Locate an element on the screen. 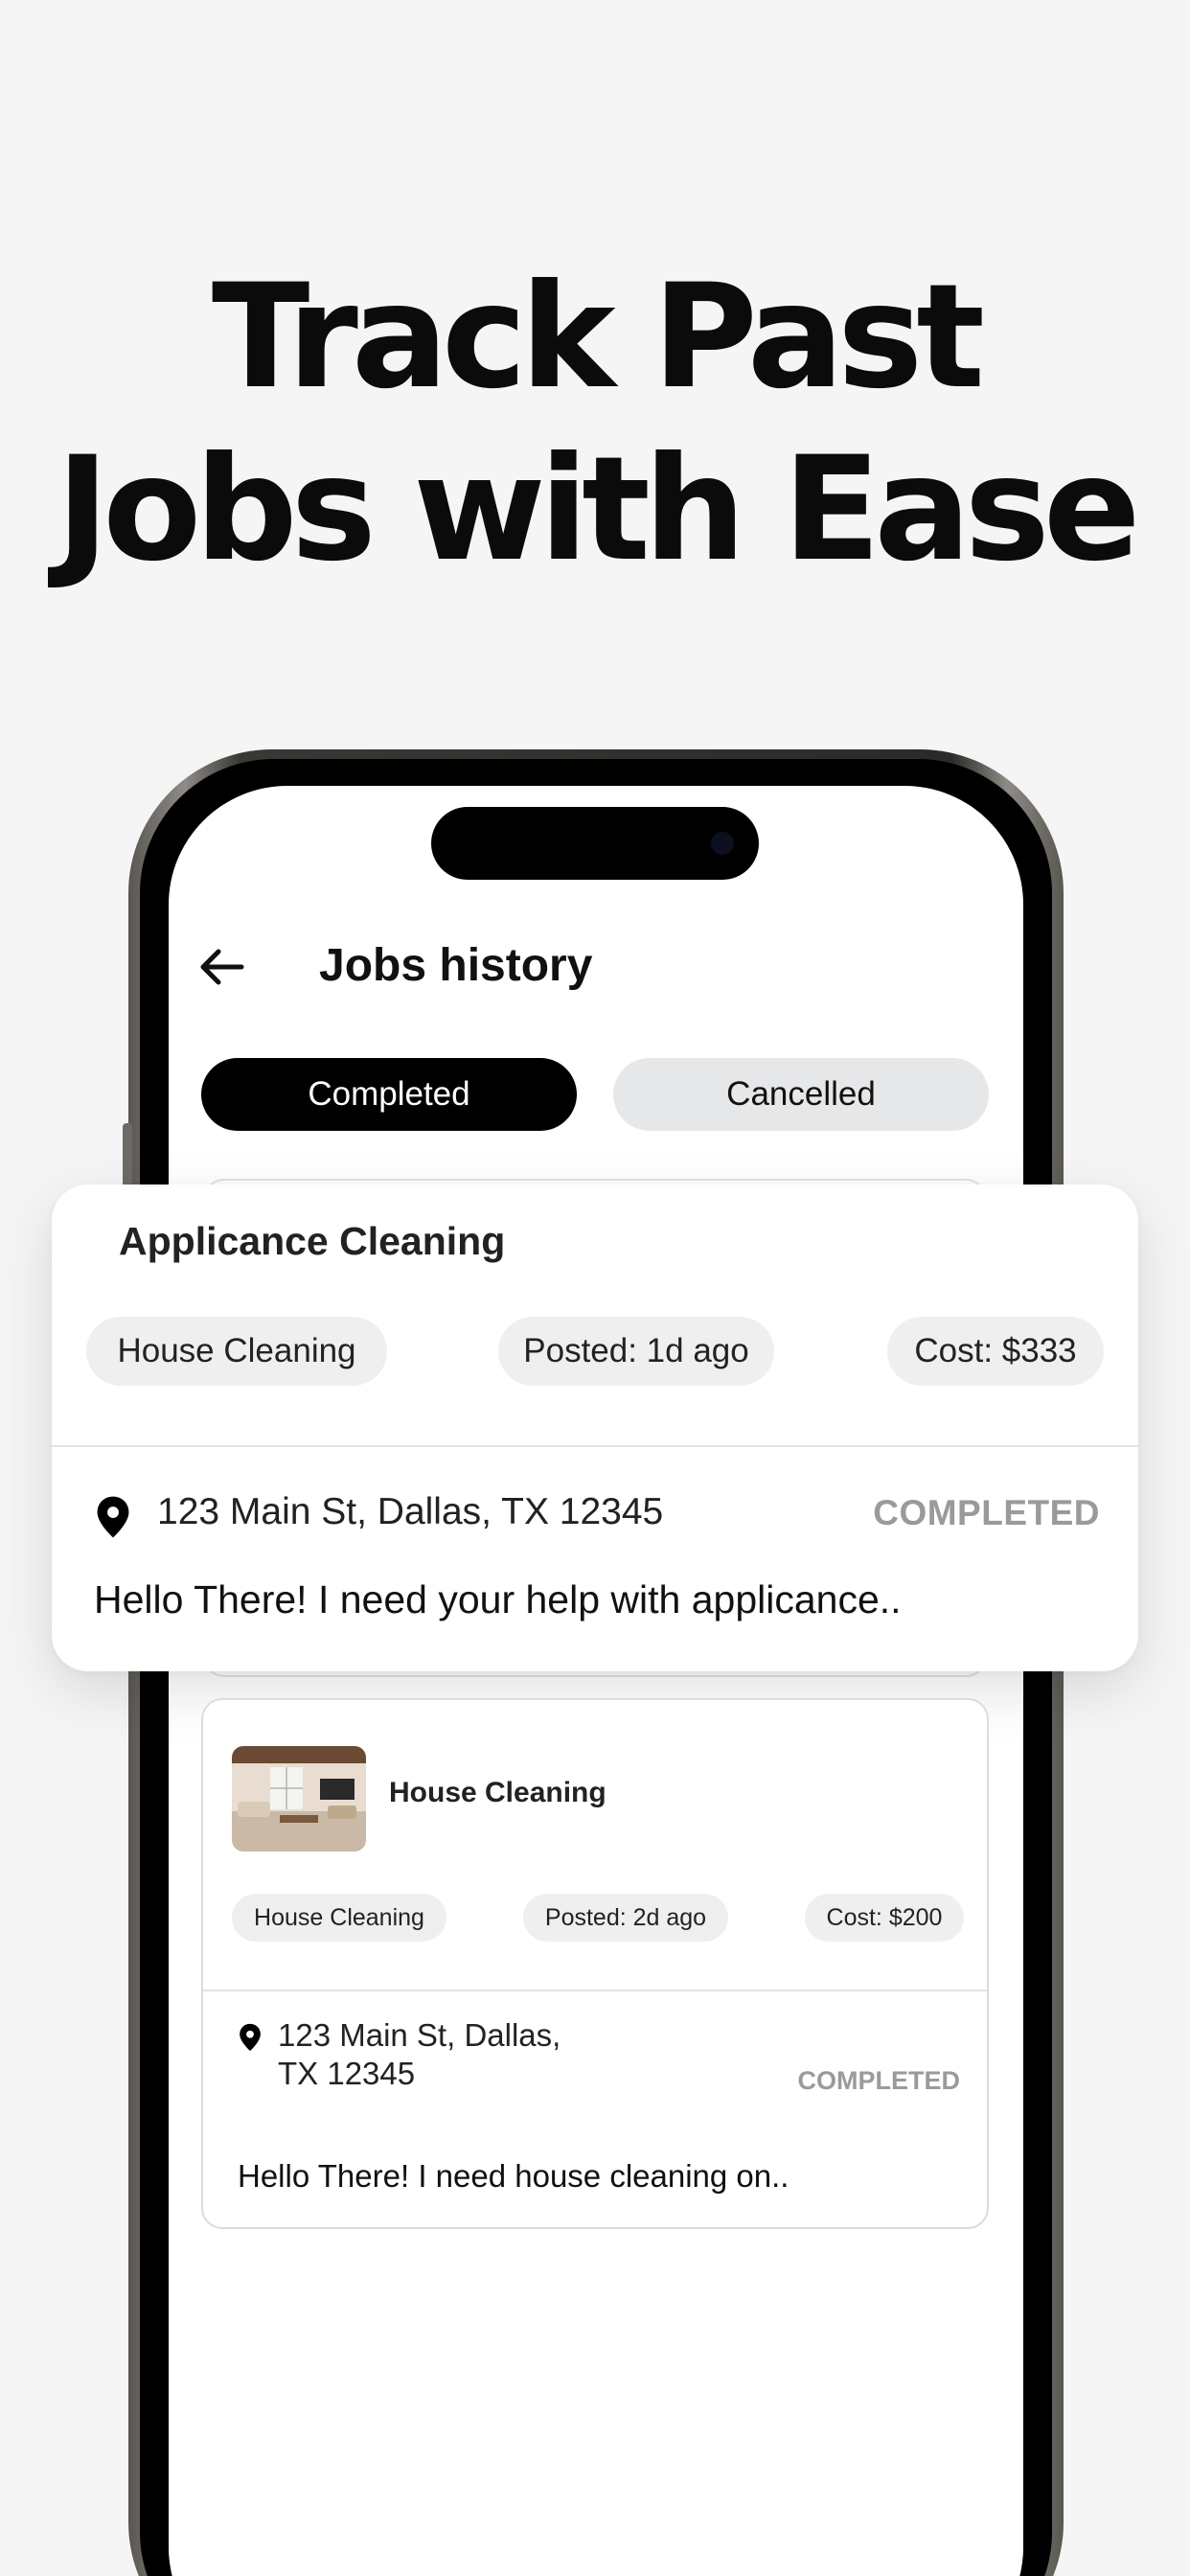  back-button is located at coordinates (221, 967).